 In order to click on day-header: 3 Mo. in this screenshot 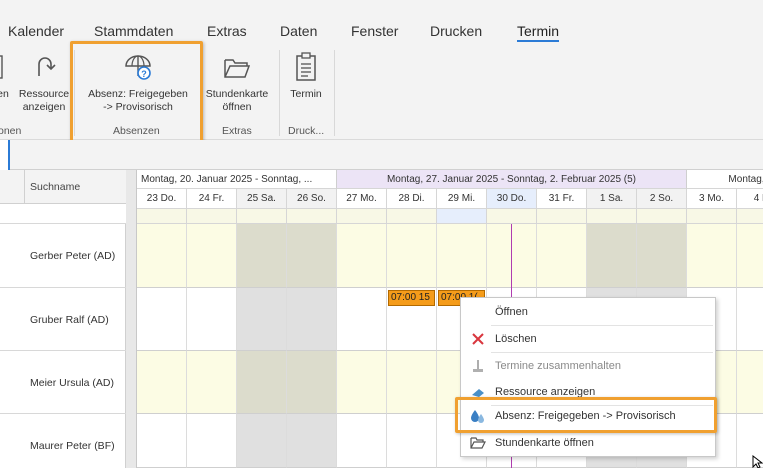, I will do `click(712, 199)`.